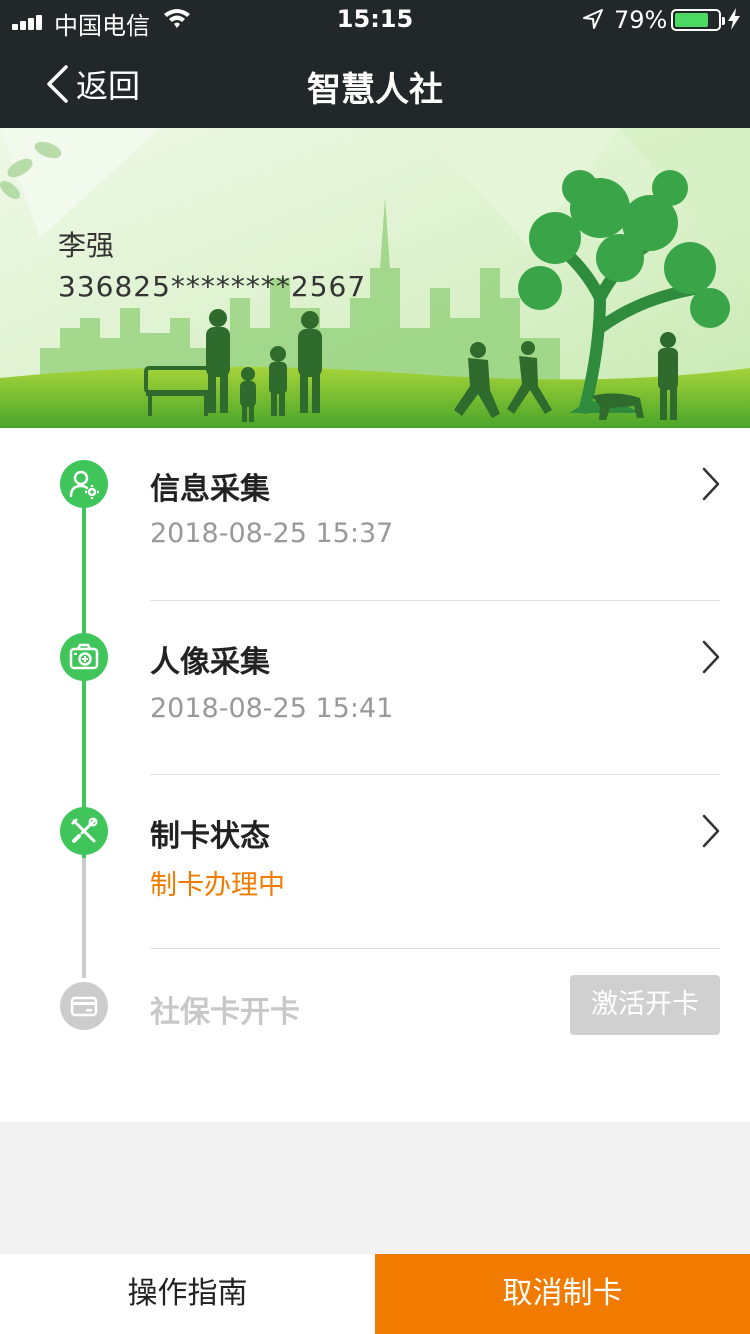 The image size is (750, 1334). What do you see at coordinates (645, 1005) in the screenshot?
I see `activate-card-button: 激活开卡` at bounding box center [645, 1005].